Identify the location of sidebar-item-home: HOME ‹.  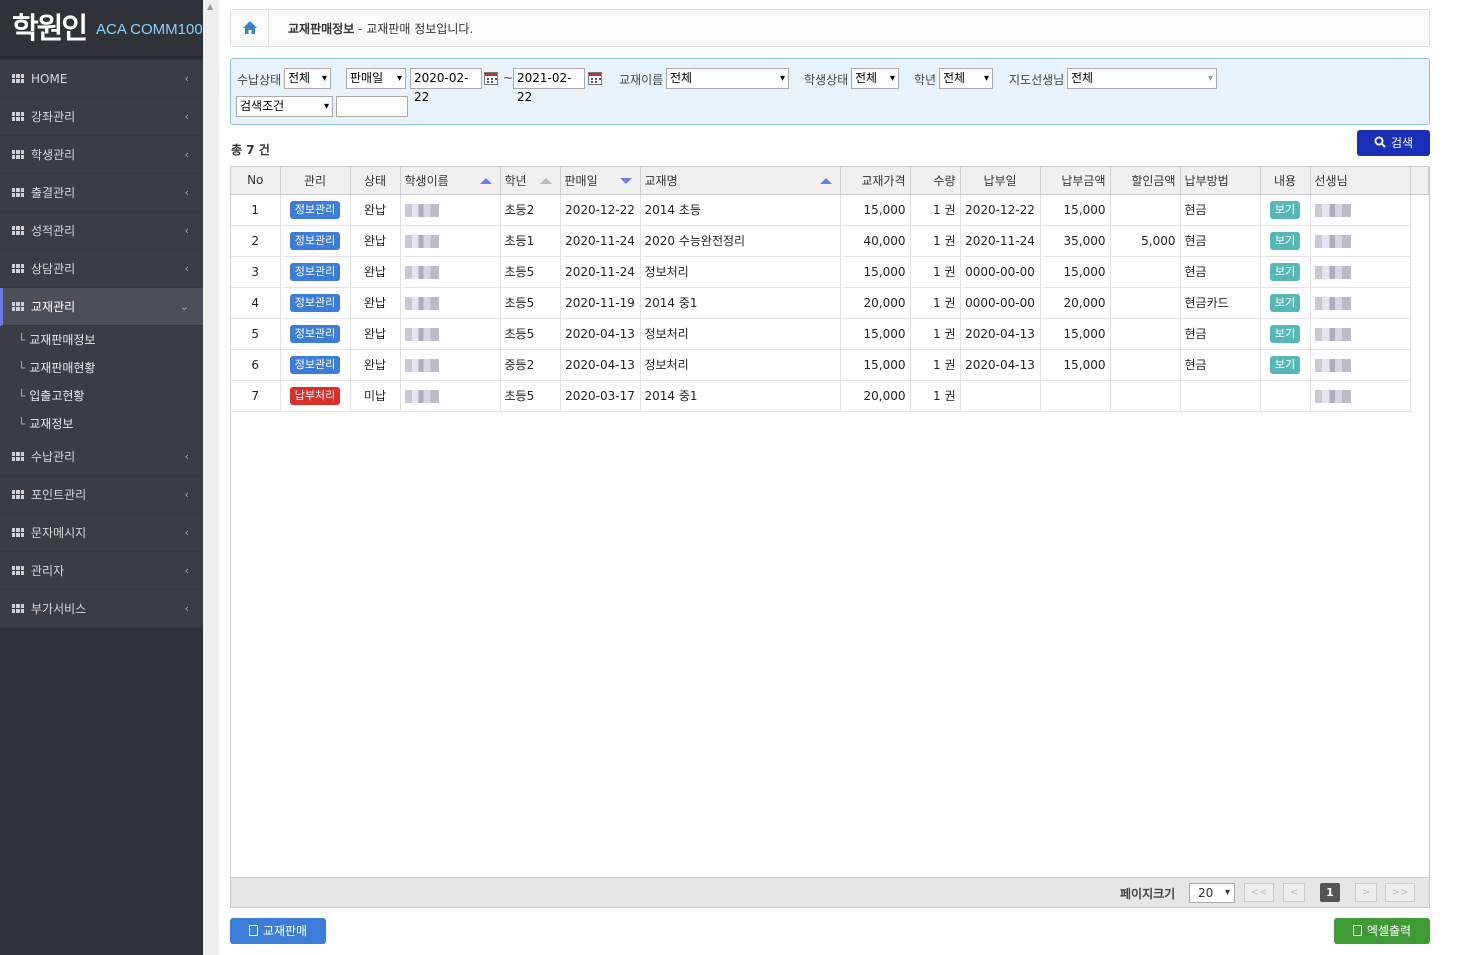
(101, 79).